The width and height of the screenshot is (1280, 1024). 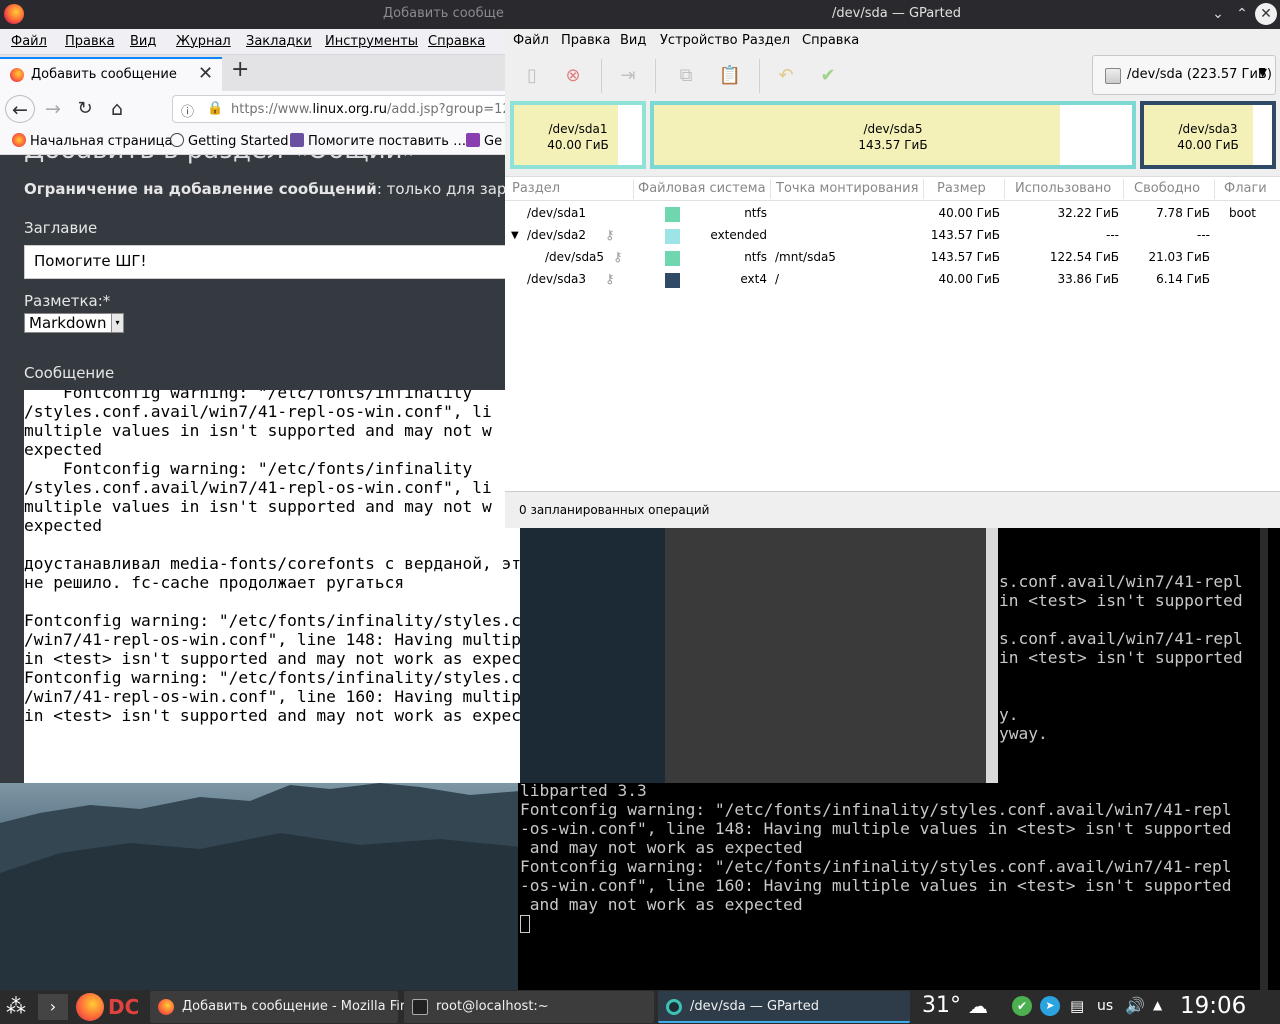 What do you see at coordinates (923, 189) in the screenshot?
I see `column-separator` at bounding box center [923, 189].